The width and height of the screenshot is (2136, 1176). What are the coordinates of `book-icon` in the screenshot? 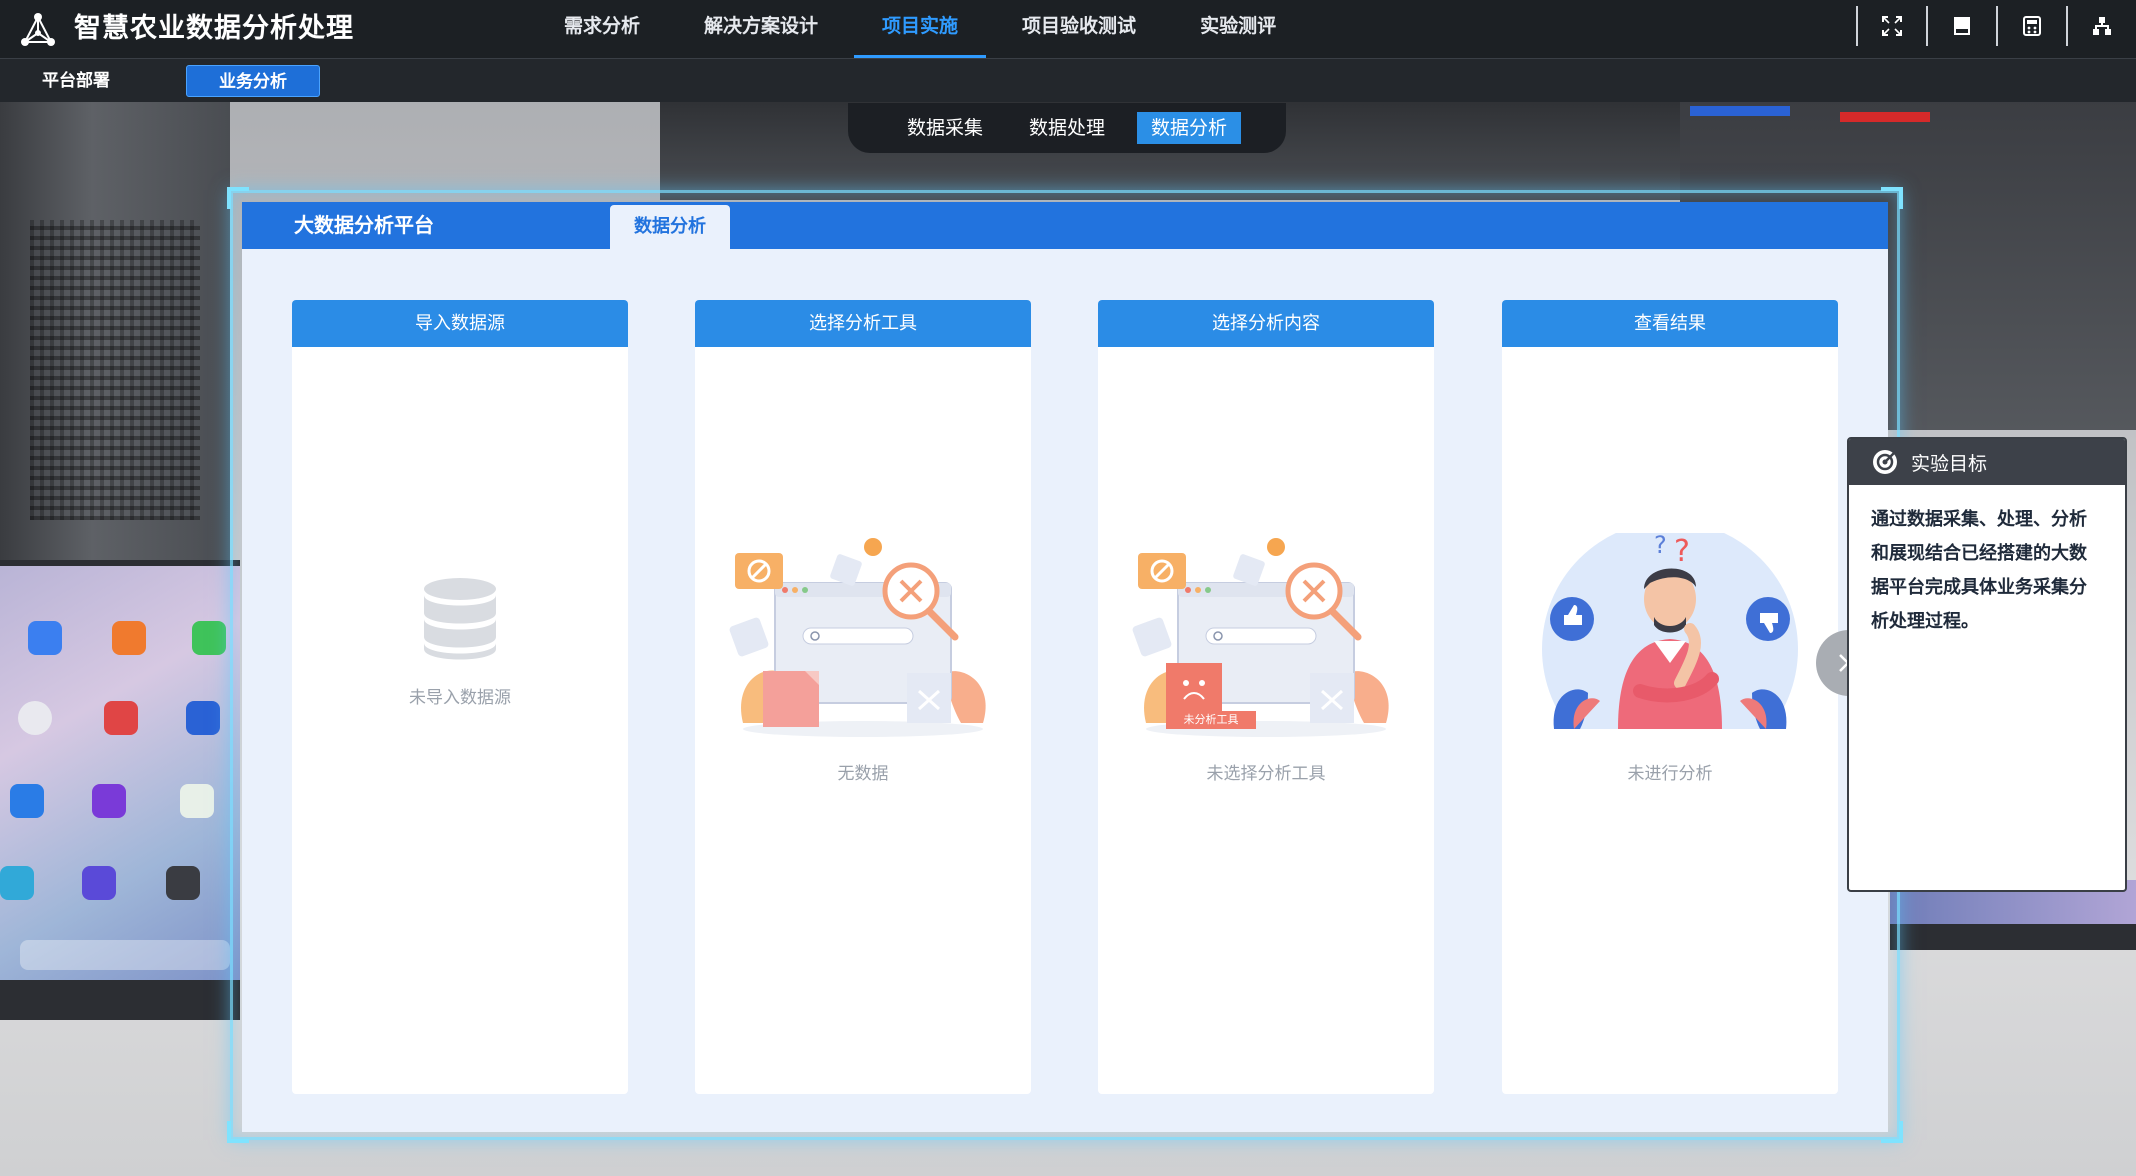 It's located at (1962, 26).